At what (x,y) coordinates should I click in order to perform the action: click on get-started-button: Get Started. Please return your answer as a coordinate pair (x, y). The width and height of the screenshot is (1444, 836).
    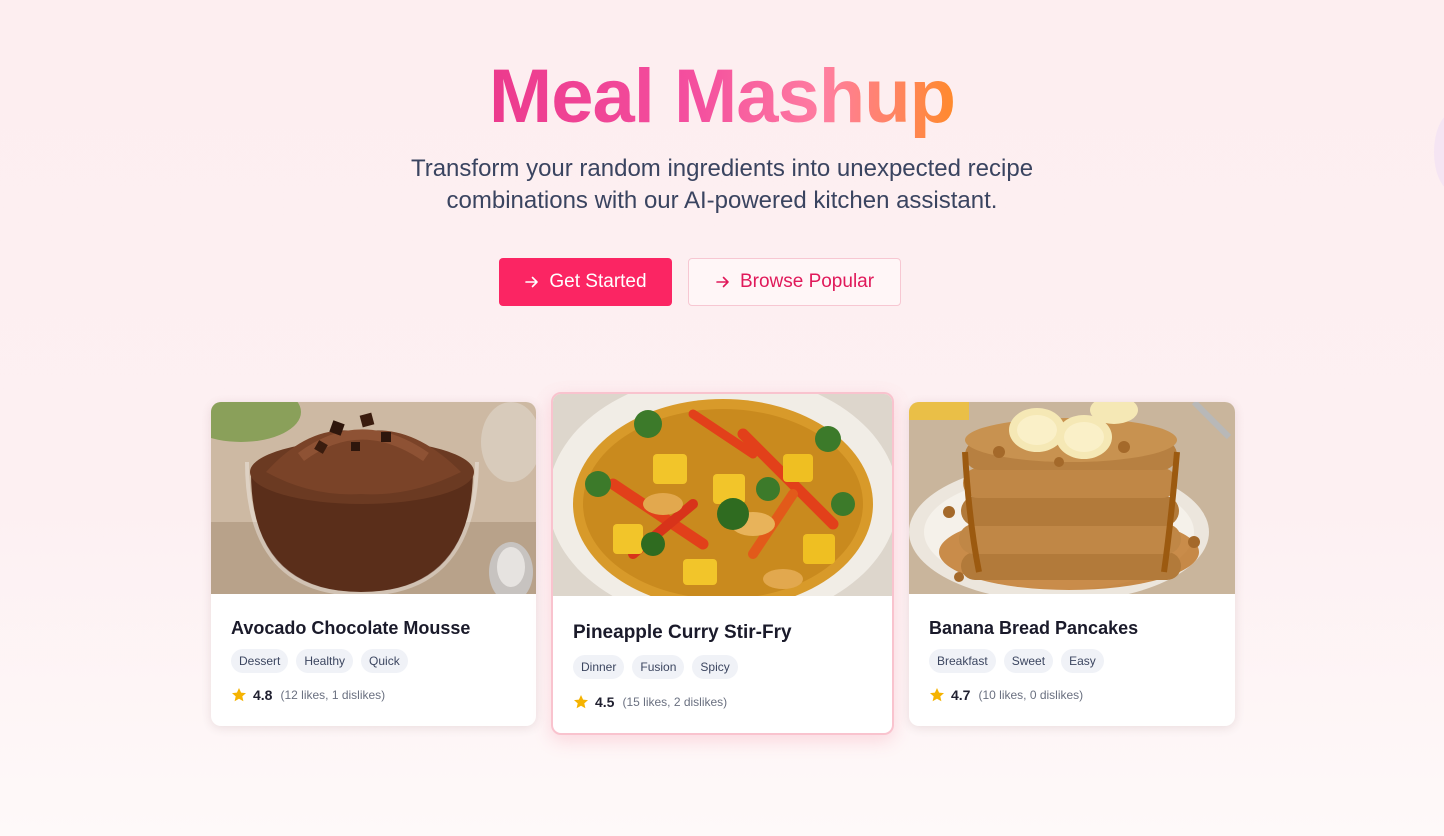
    Looking at the image, I should click on (585, 282).